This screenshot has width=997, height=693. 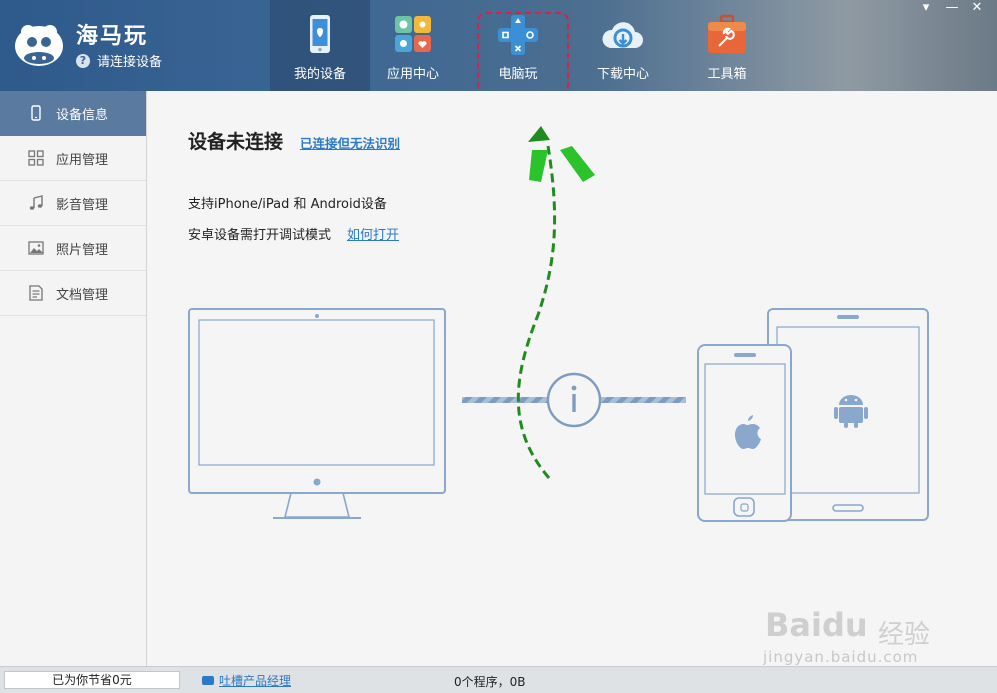 What do you see at coordinates (844, 625) in the screenshot?
I see `watermark-brand-du: du` at bounding box center [844, 625].